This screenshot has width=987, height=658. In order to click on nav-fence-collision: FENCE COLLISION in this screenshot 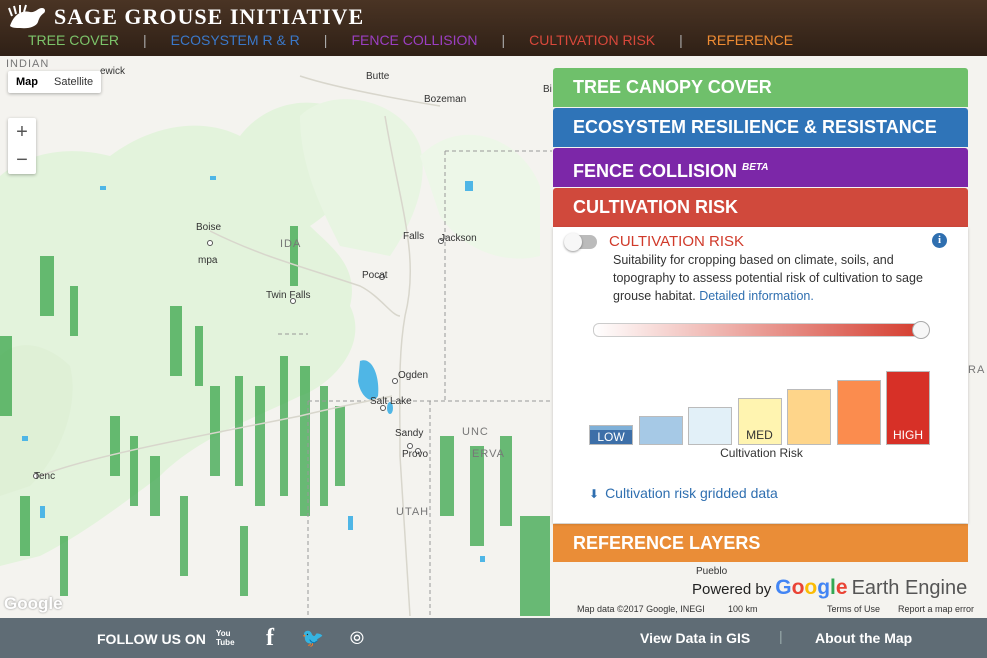, I will do `click(414, 40)`.